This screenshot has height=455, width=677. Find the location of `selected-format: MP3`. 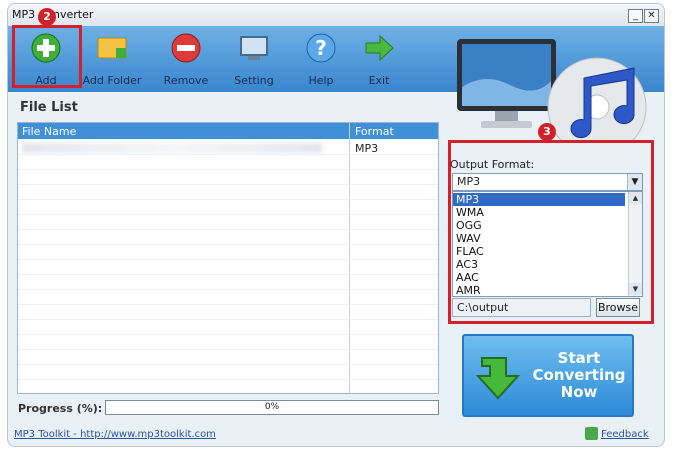

selected-format: MP3 is located at coordinates (469, 181).